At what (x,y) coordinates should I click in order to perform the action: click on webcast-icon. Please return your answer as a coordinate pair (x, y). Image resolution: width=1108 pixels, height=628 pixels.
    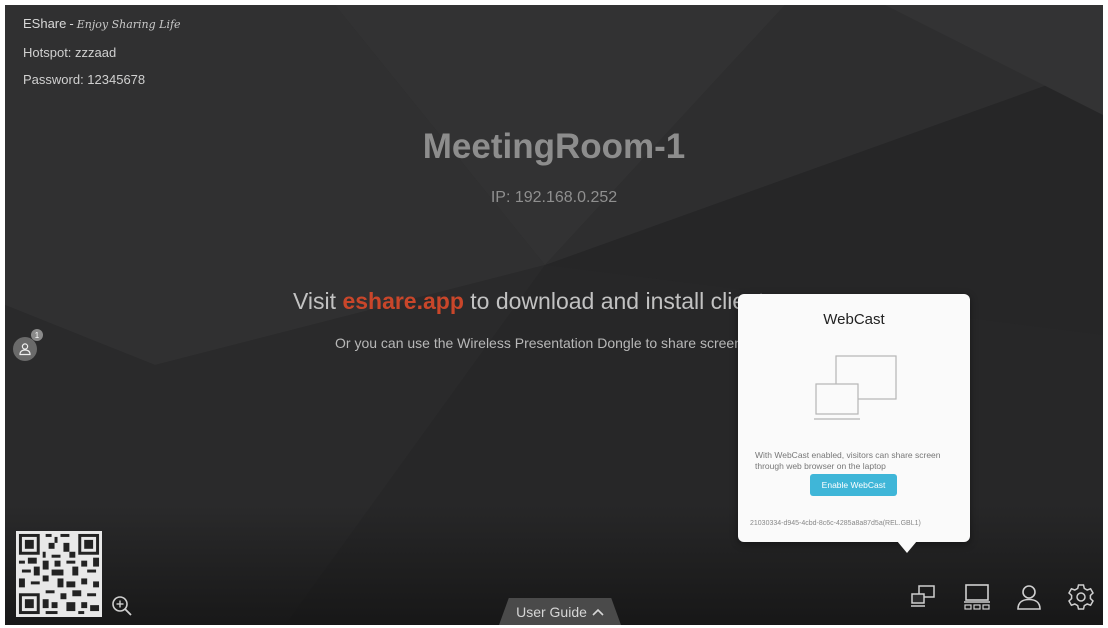
    Looking at the image, I should click on (923, 597).